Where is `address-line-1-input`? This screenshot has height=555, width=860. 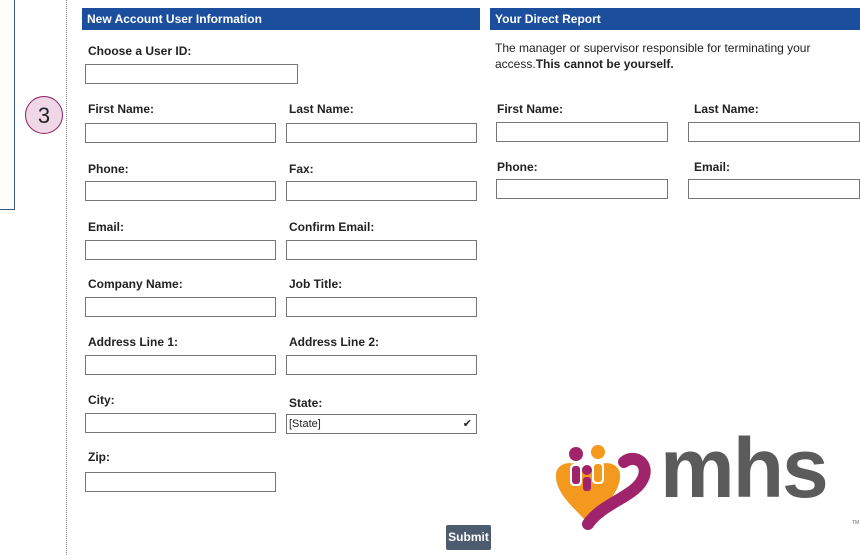 address-line-1-input is located at coordinates (180, 365).